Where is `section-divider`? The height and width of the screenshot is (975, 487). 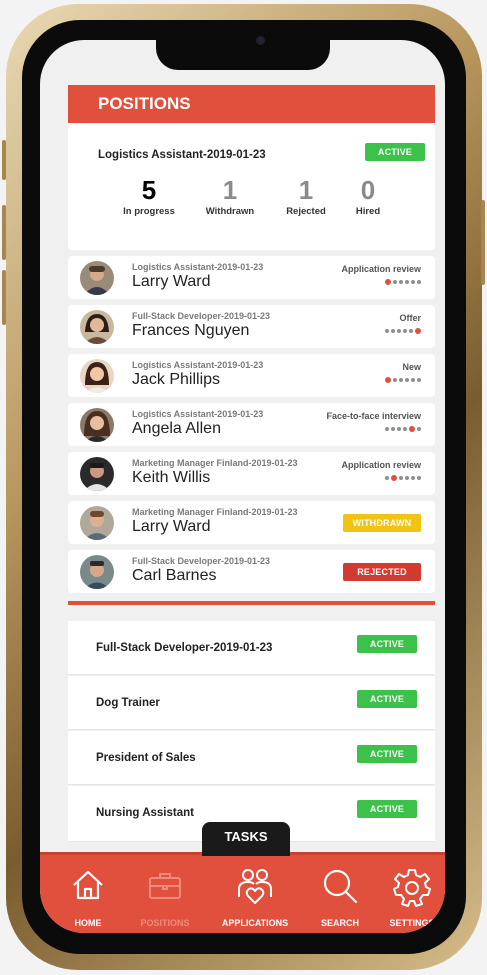 section-divider is located at coordinates (251, 603).